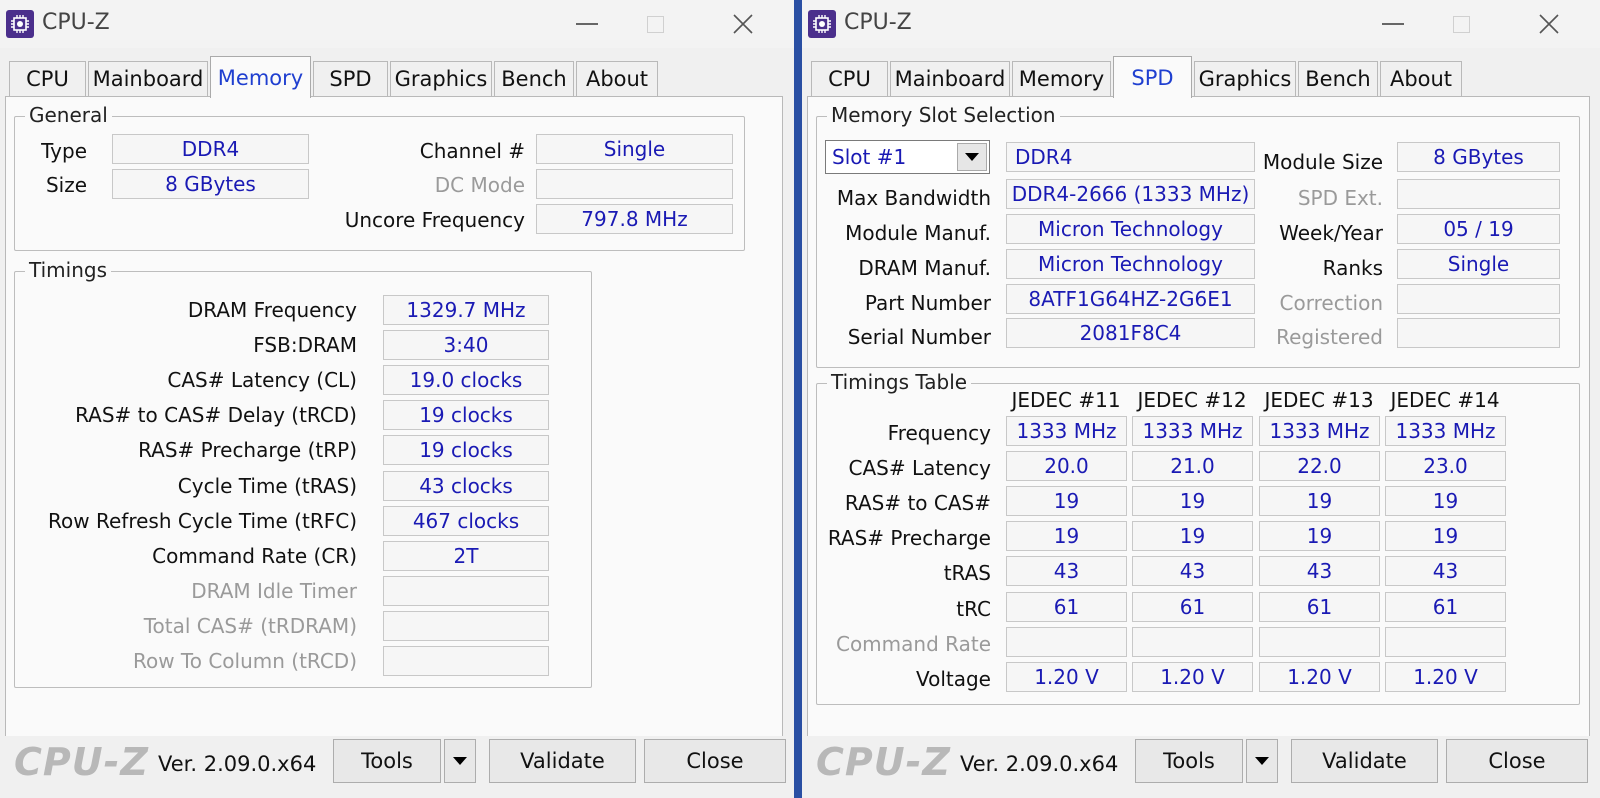 This screenshot has height=798, width=1600. I want to click on timing-label: CAS# Latency (CL), so click(262, 380).